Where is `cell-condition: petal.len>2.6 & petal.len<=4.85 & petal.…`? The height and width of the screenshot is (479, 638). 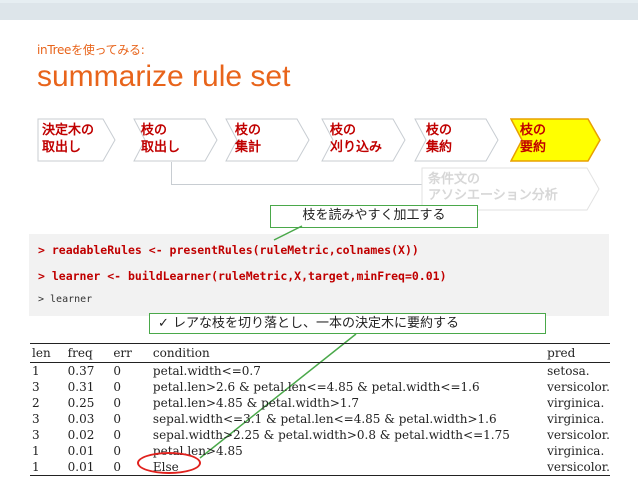
cell-condition: petal.len>2.6 & petal.len<=4.85 & petal.… is located at coordinates (316, 386).